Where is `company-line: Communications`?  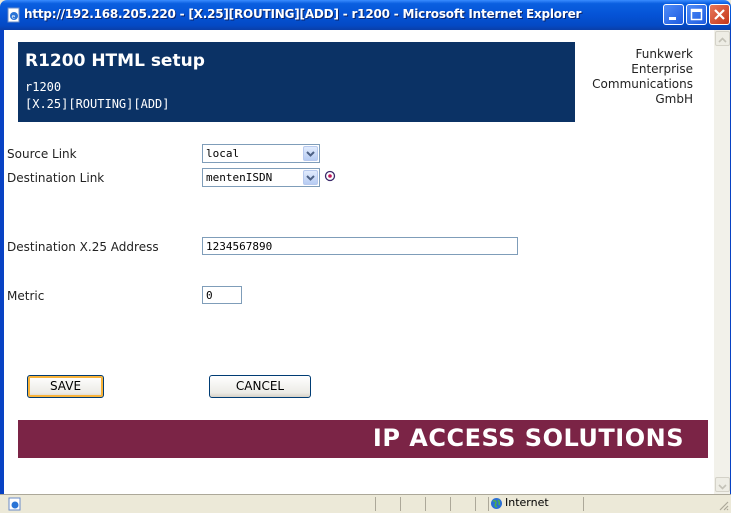 company-line: Communications is located at coordinates (642, 84).